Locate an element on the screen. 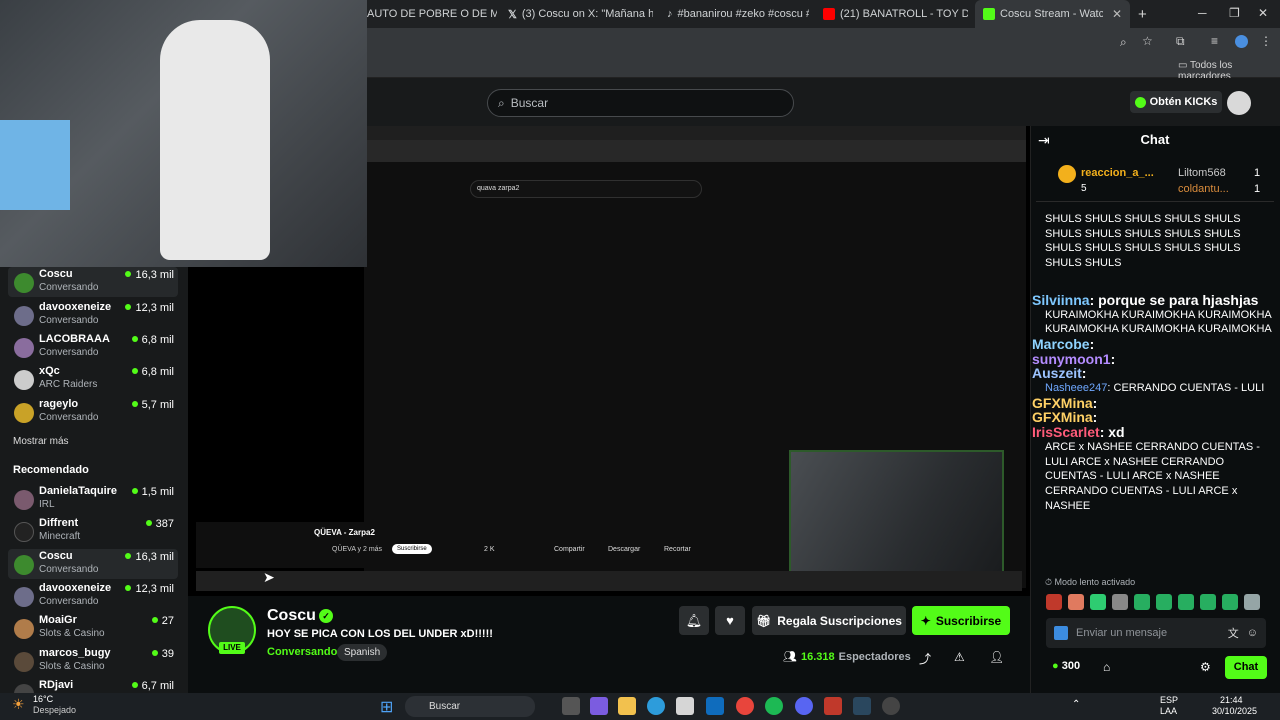 The image size is (1280, 720). sidebar-channel-xqc: xQc ARC Raiders 6,8 mil is located at coordinates (93, 379).